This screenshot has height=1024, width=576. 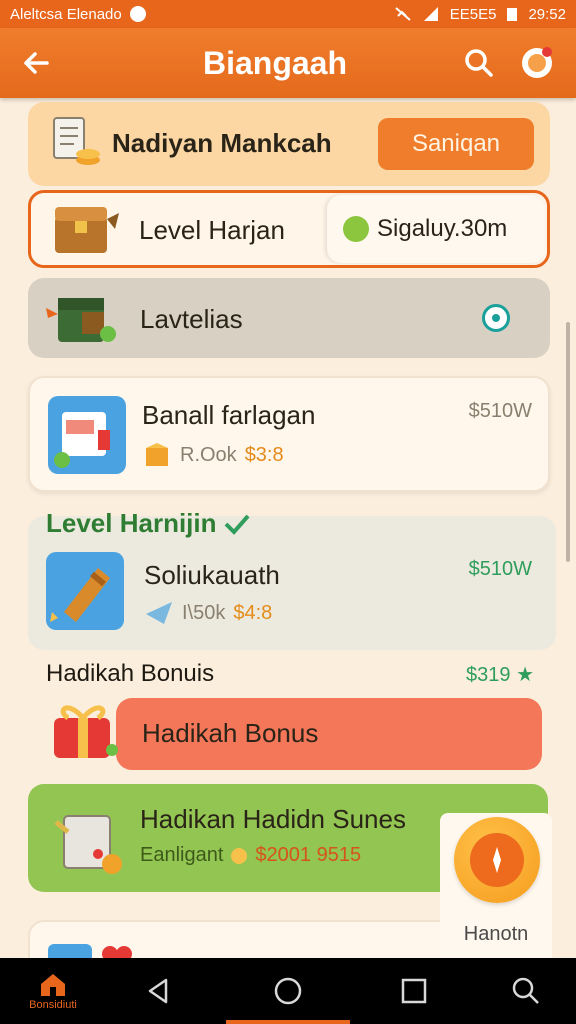 I want to click on nav-back, so click(x=158, y=991).